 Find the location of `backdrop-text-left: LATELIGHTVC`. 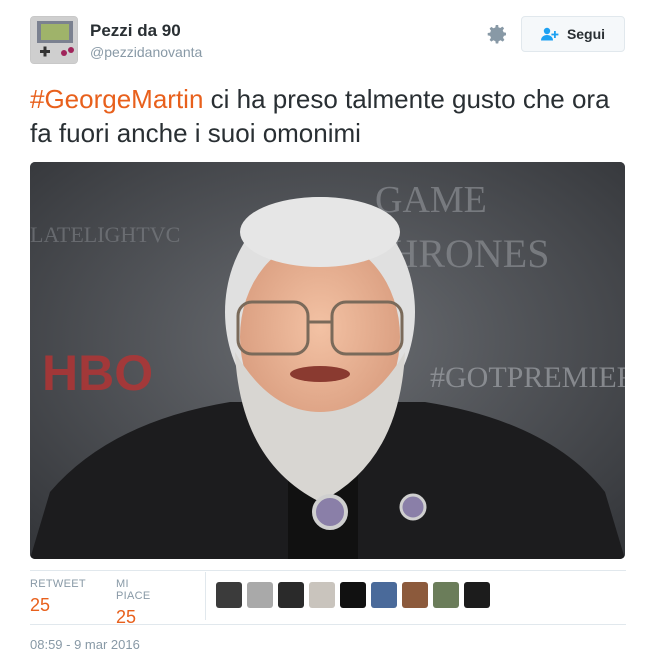

backdrop-text-left: LATELIGHTVC is located at coordinates (105, 234).